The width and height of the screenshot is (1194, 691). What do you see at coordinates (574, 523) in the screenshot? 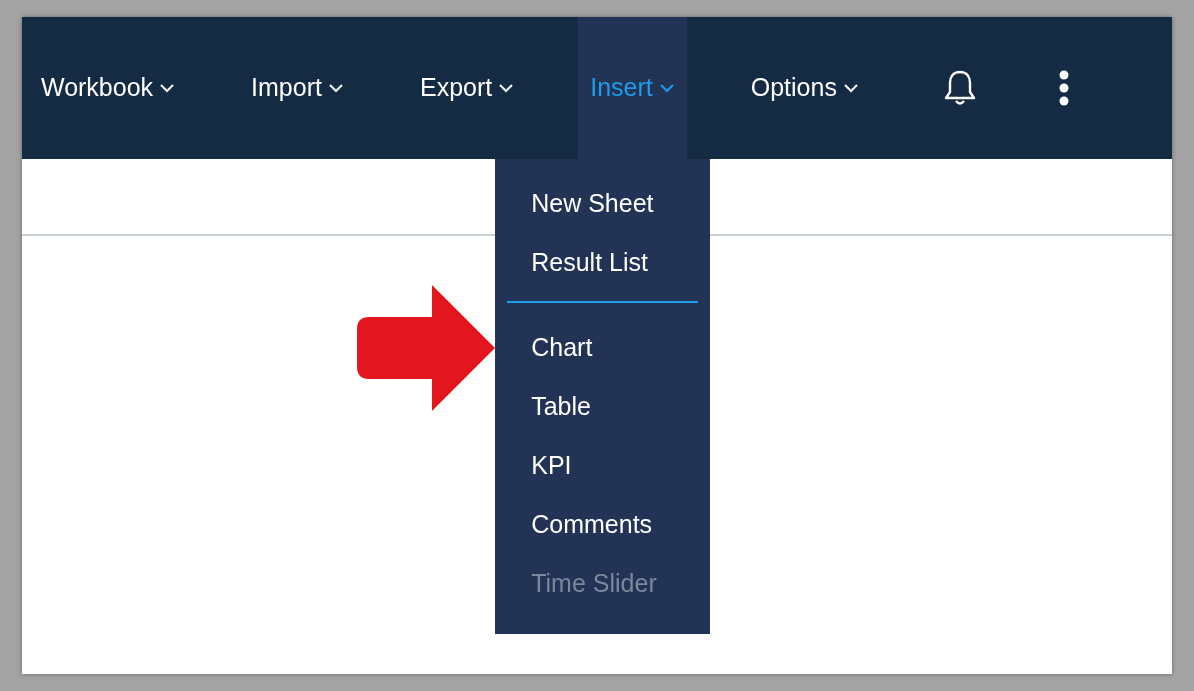
I see `menu-item: Comments` at bounding box center [574, 523].